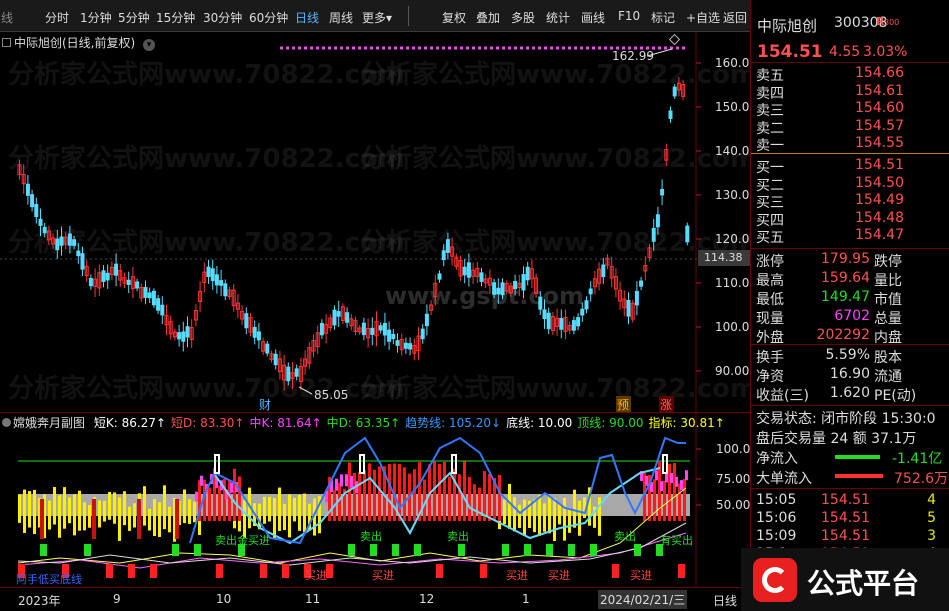  Describe the element at coordinates (593, 17) in the screenshot. I see `draw-line-button: 画线` at that location.